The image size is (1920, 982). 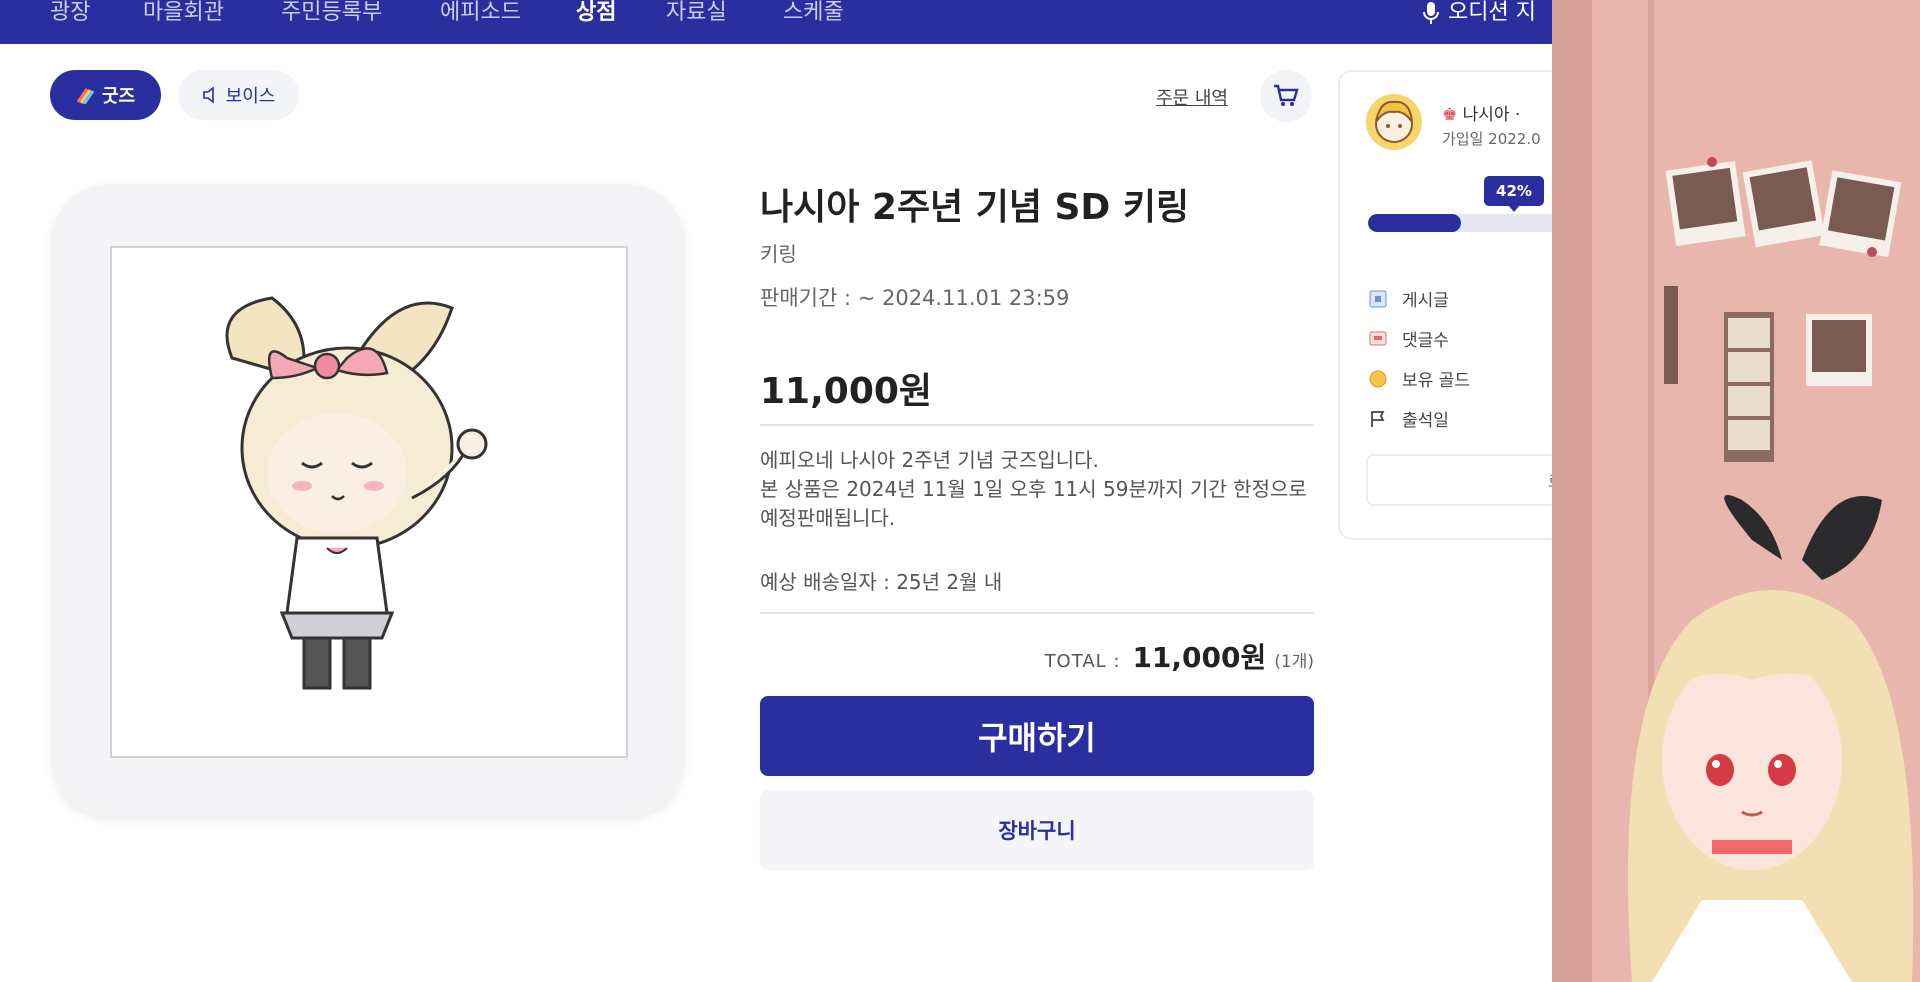 I want to click on profile-name: ♚ 나시아 ·, so click(x=1481, y=112).